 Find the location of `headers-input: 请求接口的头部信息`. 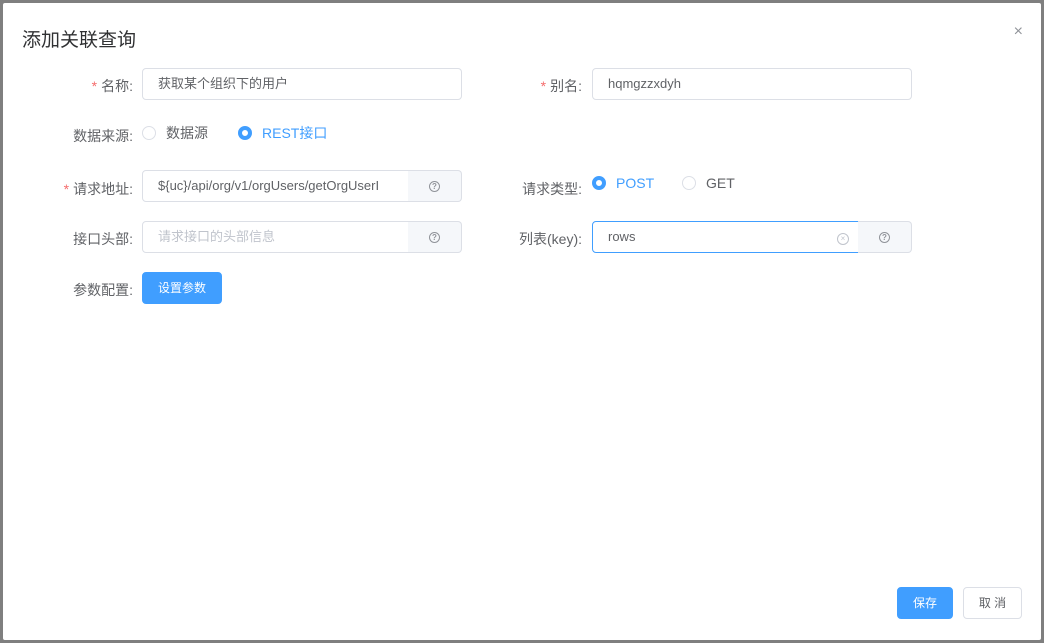

headers-input: 请求接口的头部信息 is located at coordinates (275, 237).